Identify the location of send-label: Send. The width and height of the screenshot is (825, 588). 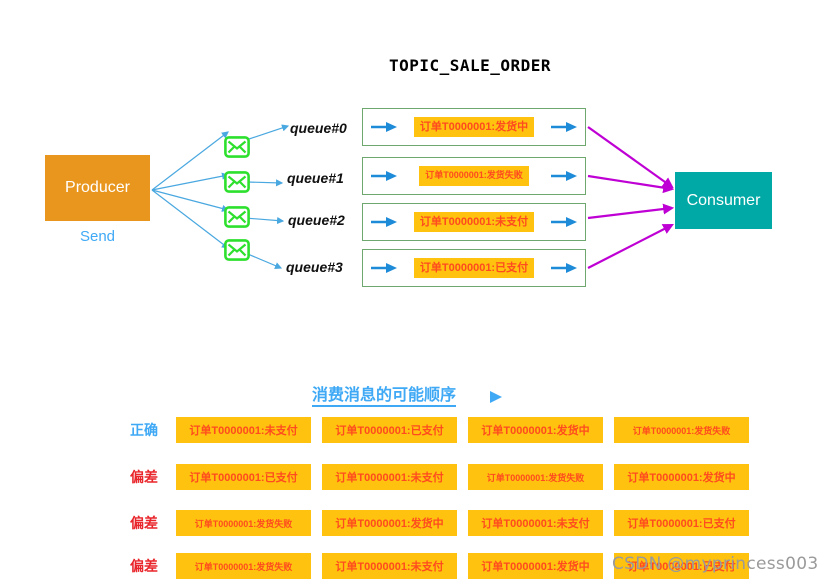
(97, 236).